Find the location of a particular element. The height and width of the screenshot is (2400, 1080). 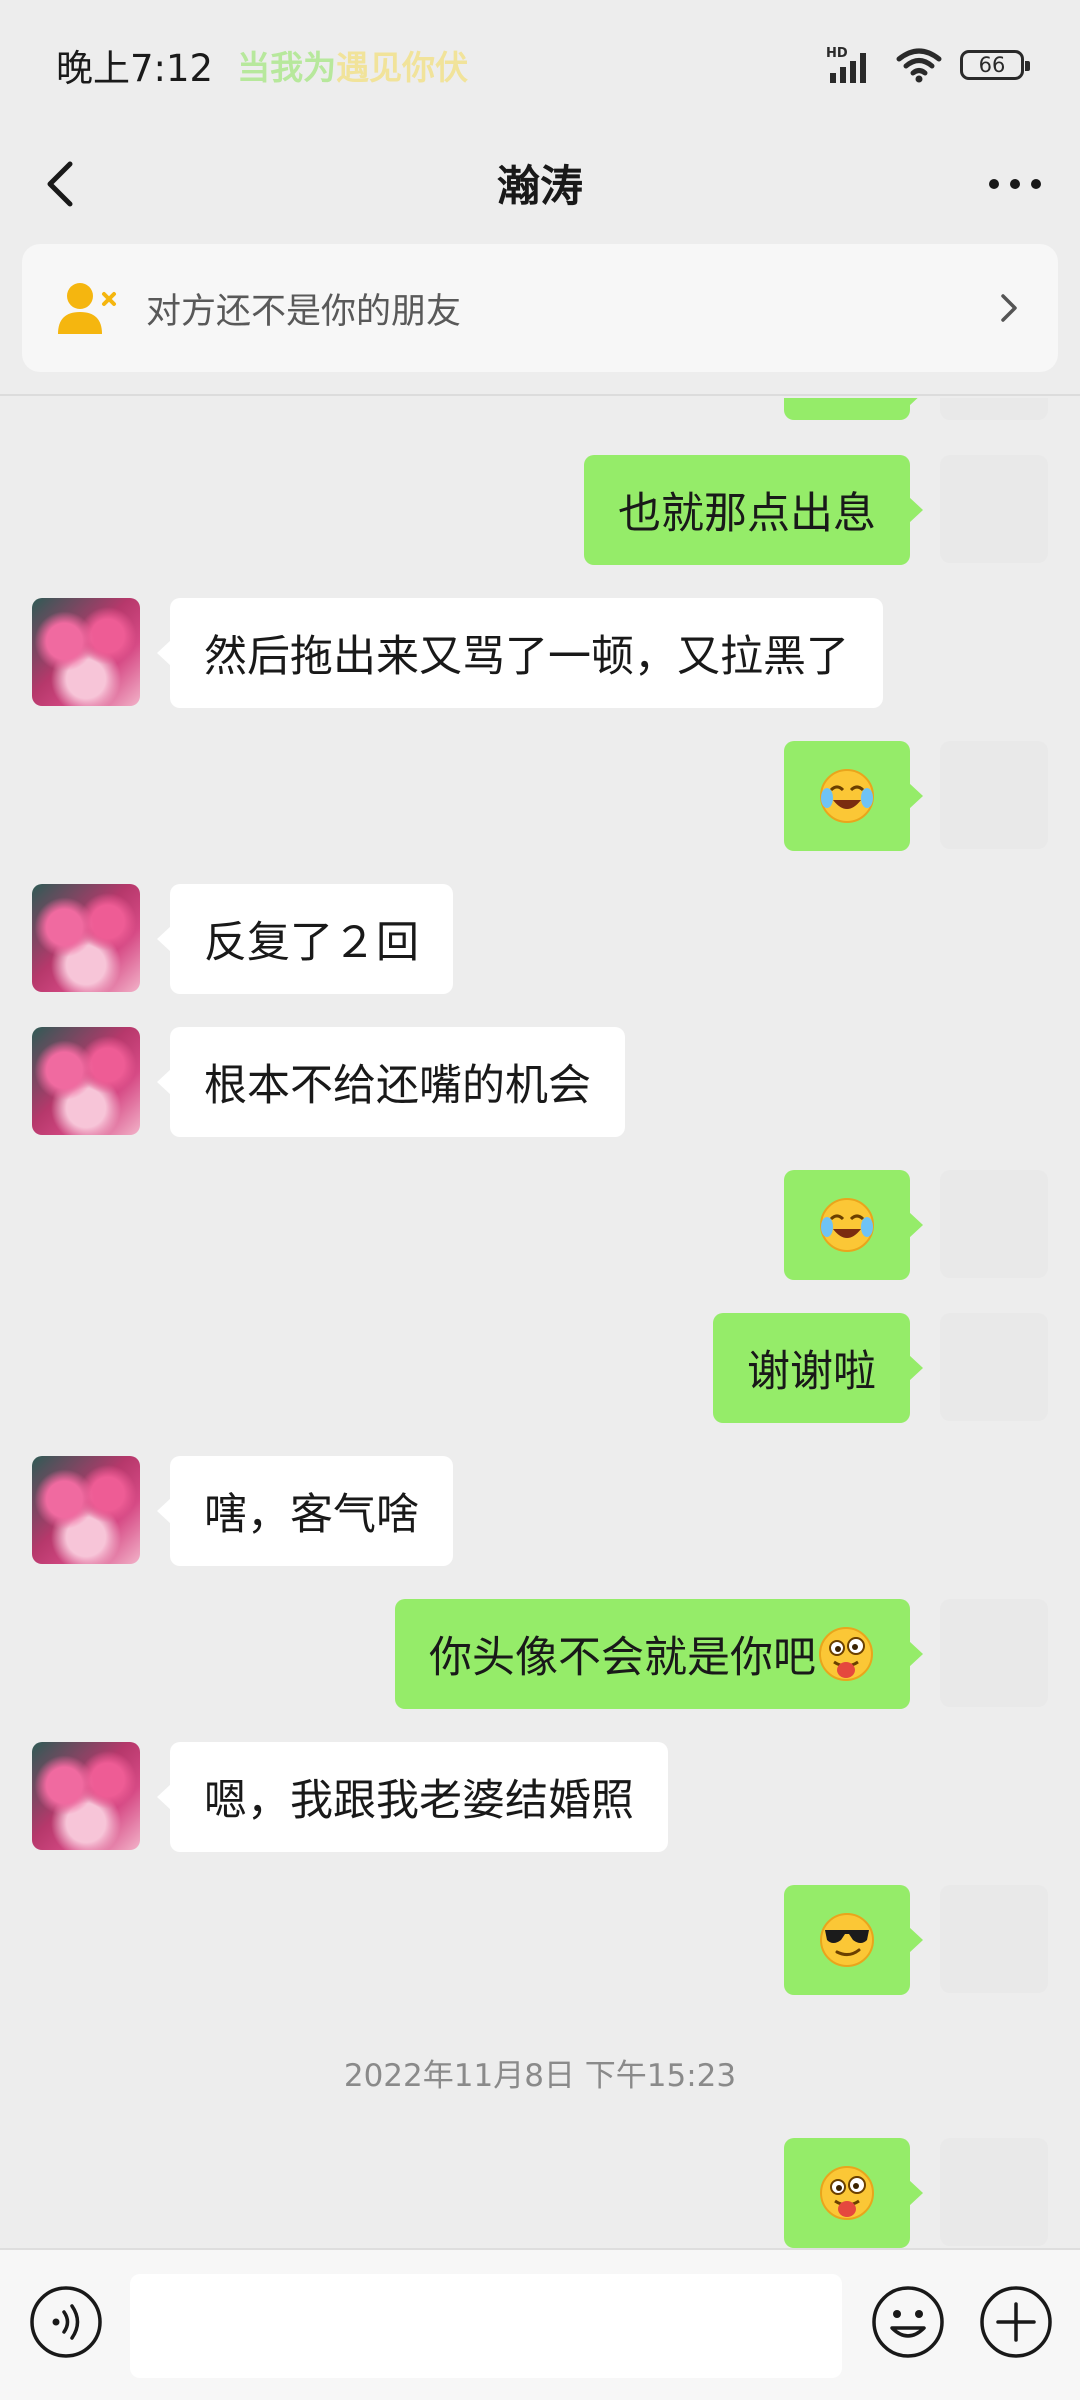

message-text: 嗐，客气啥 is located at coordinates (311, 1515).